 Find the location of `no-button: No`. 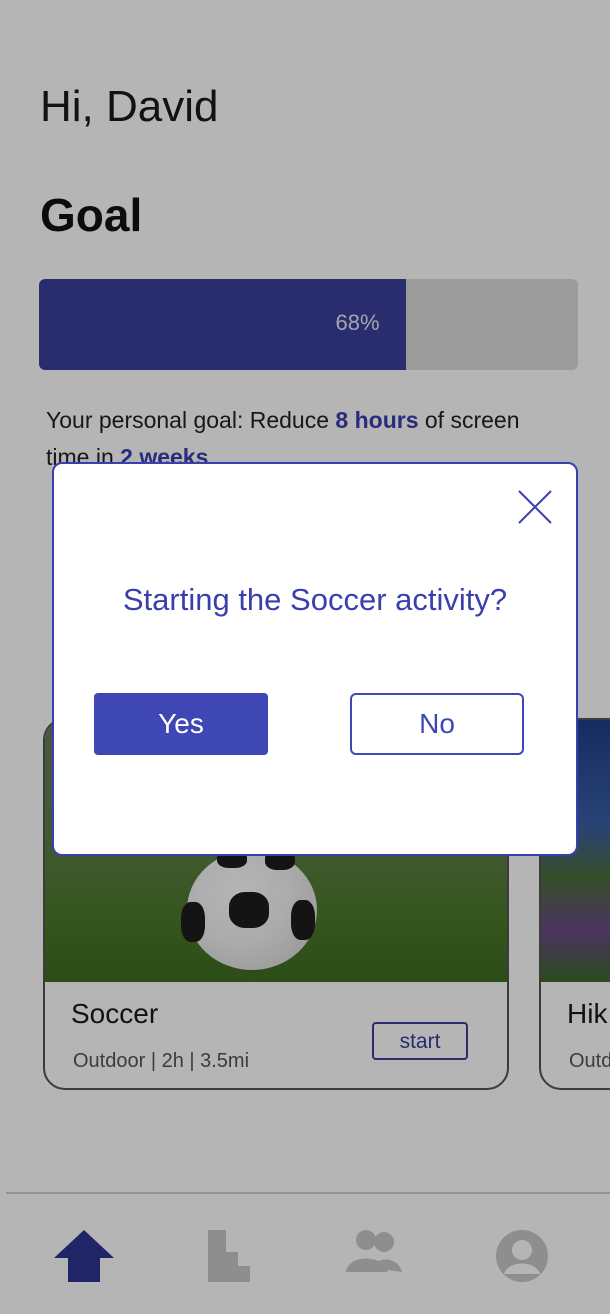

no-button: No is located at coordinates (437, 724).